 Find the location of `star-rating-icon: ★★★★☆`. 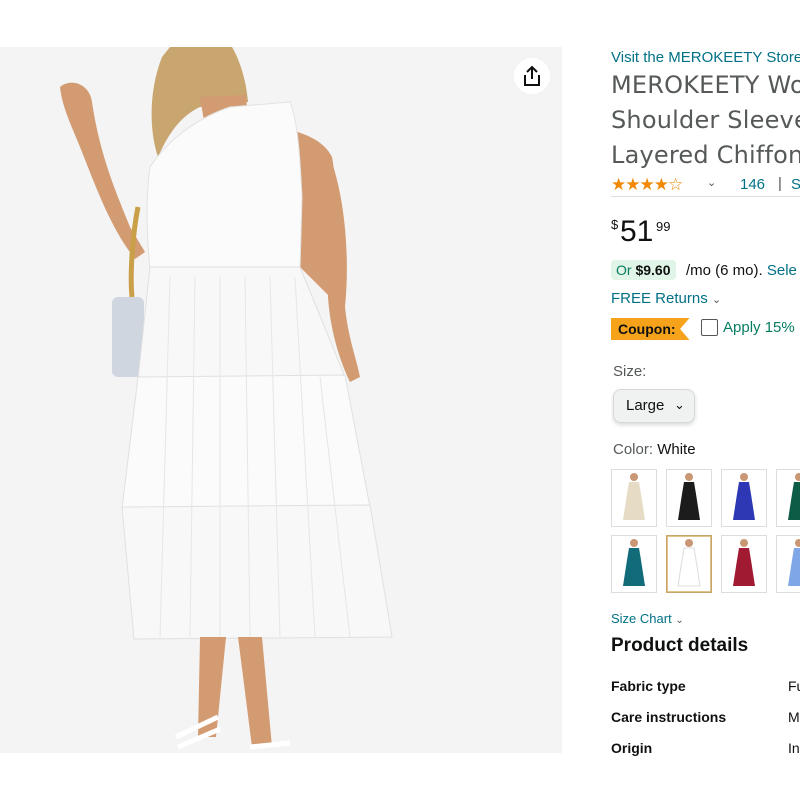

star-rating-icon: ★★★★☆ is located at coordinates (647, 185).